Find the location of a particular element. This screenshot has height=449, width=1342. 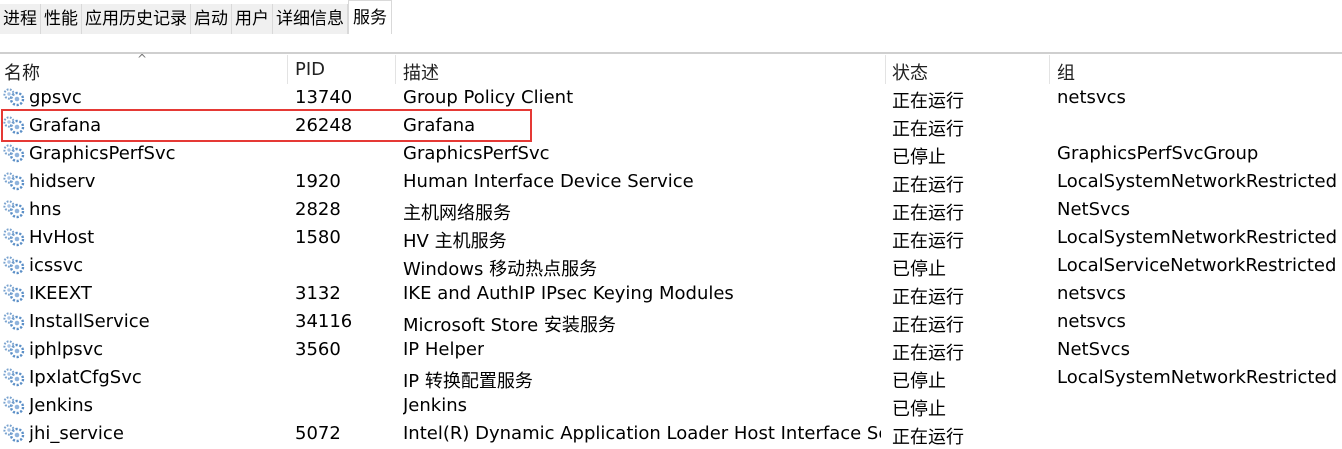

cell-pid: 3560 is located at coordinates (318, 349).